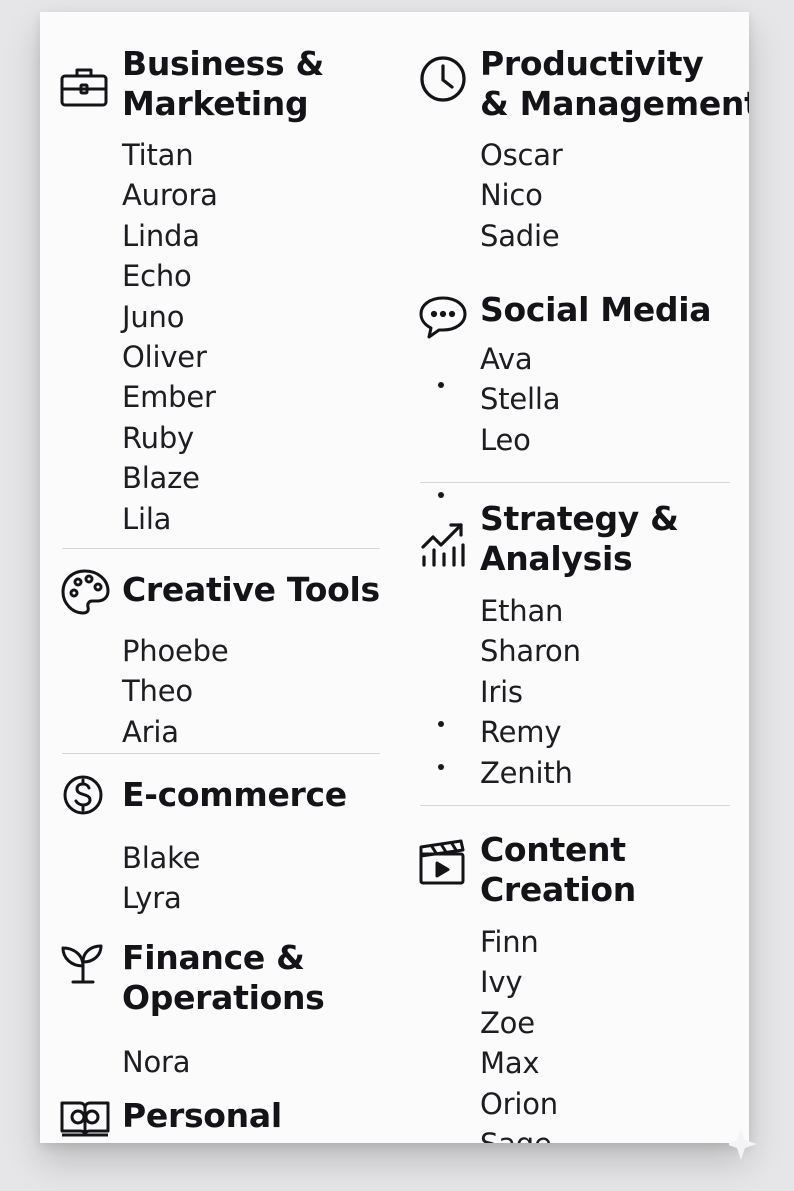 The width and height of the screenshot is (794, 1191). What do you see at coordinates (161, 858) in the screenshot?
I see `list-item: Blake` at bounding box center [161, 858].